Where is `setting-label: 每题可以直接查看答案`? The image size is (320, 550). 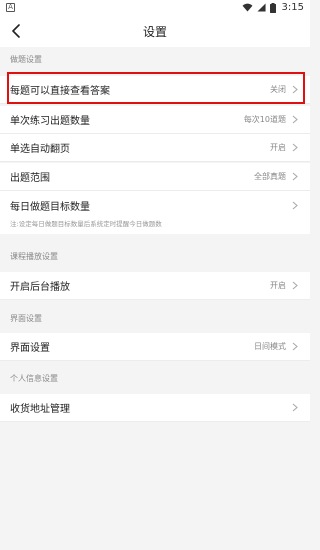
setting-label: 每题可以直接查看答案 is located at coordinates (60, 91).